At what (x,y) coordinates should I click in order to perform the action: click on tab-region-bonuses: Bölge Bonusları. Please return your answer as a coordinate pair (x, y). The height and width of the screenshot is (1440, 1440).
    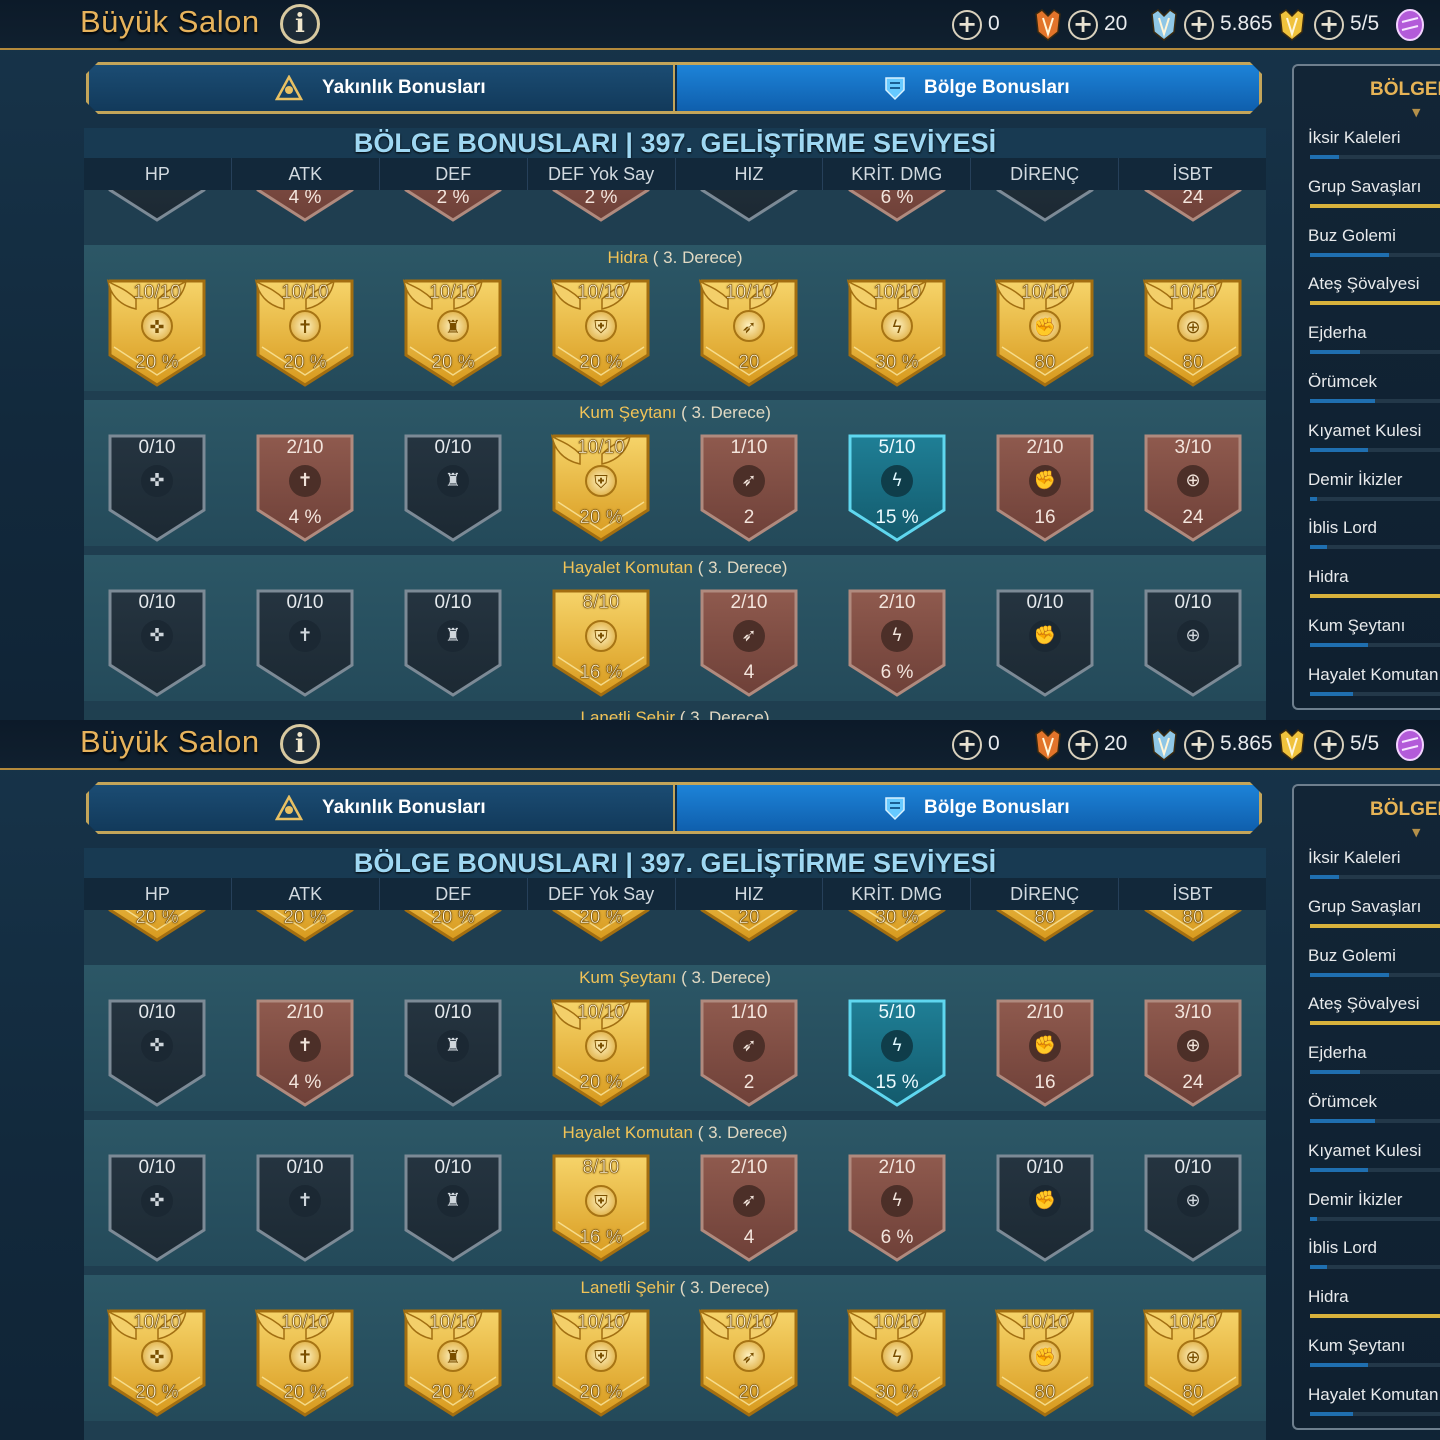
    Looking at the image, I should click on (968, 808).